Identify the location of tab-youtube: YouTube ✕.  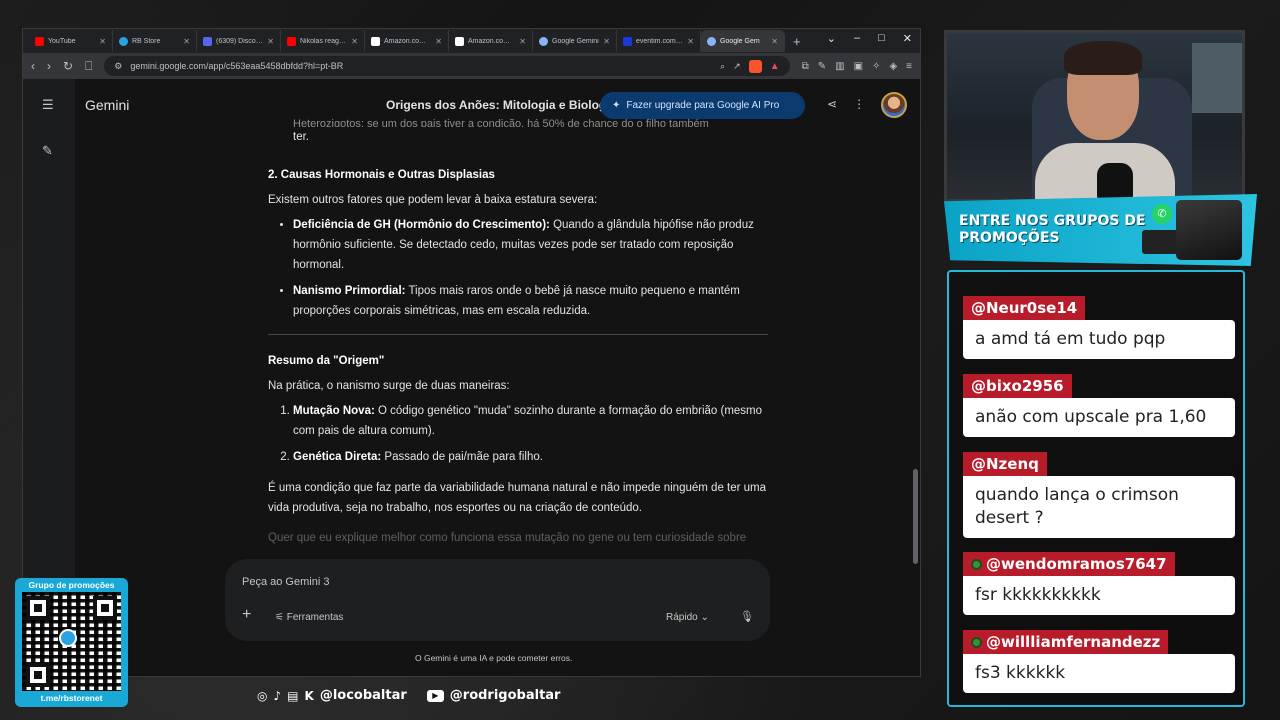
(71, 41).